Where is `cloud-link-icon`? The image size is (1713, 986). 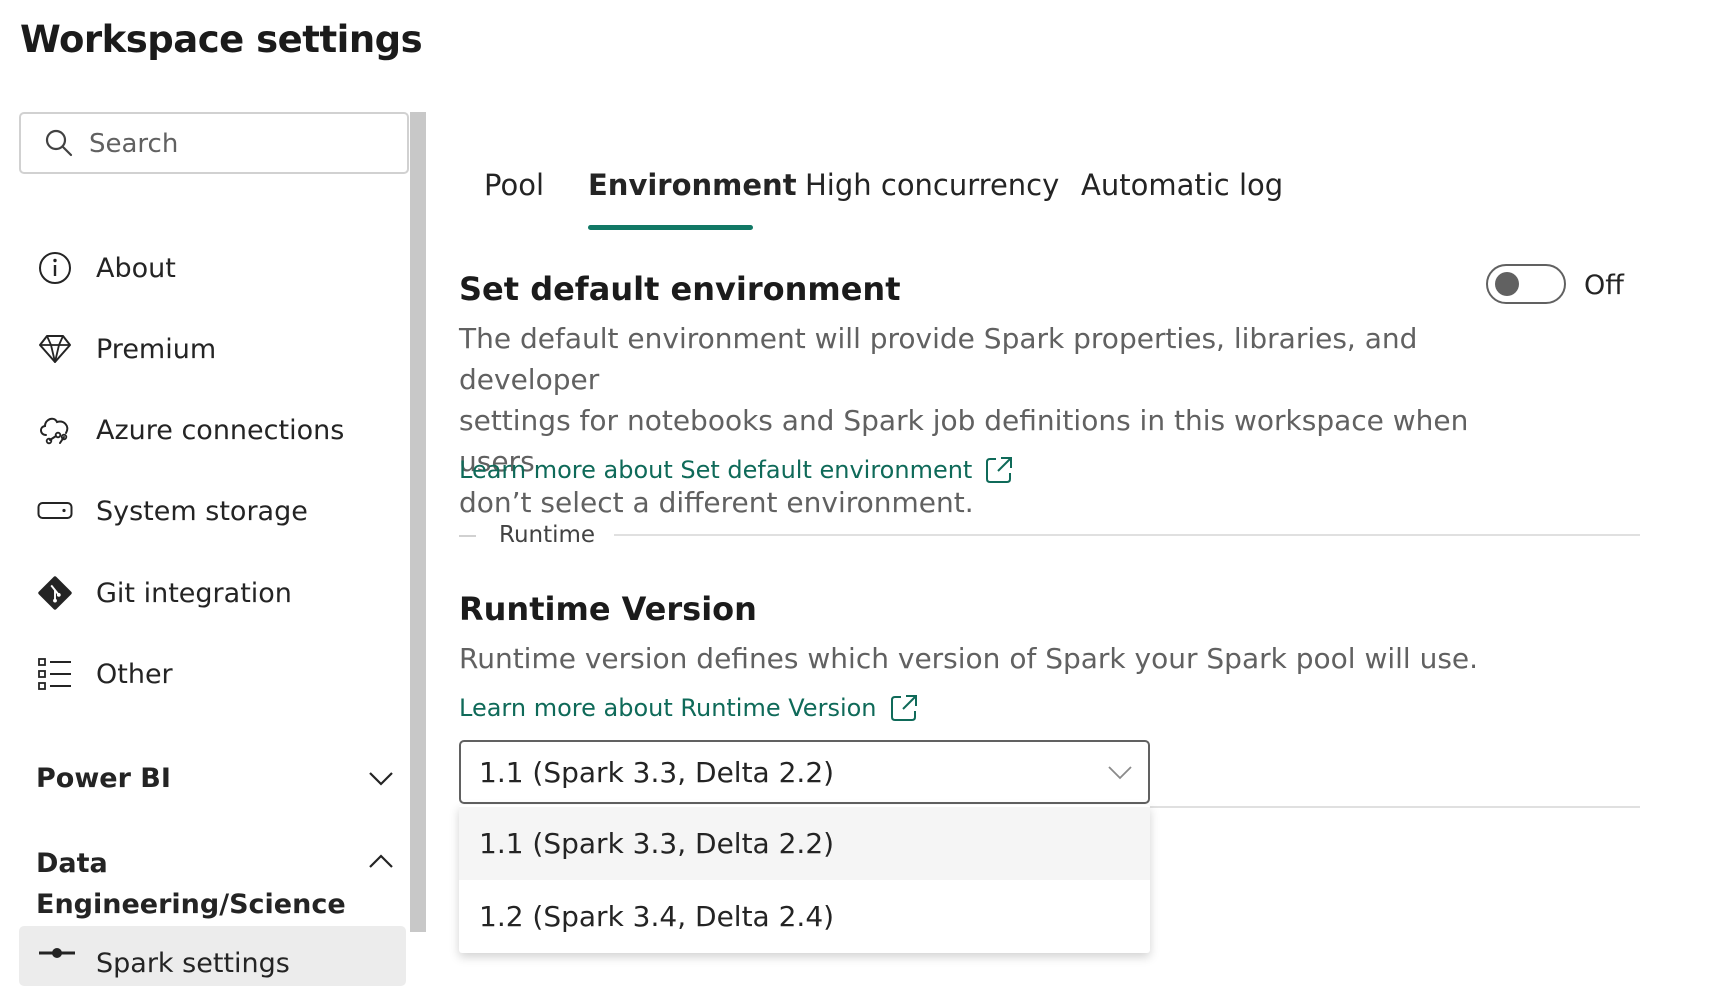
cloud-link-icon is located at coordinates (55, 430).